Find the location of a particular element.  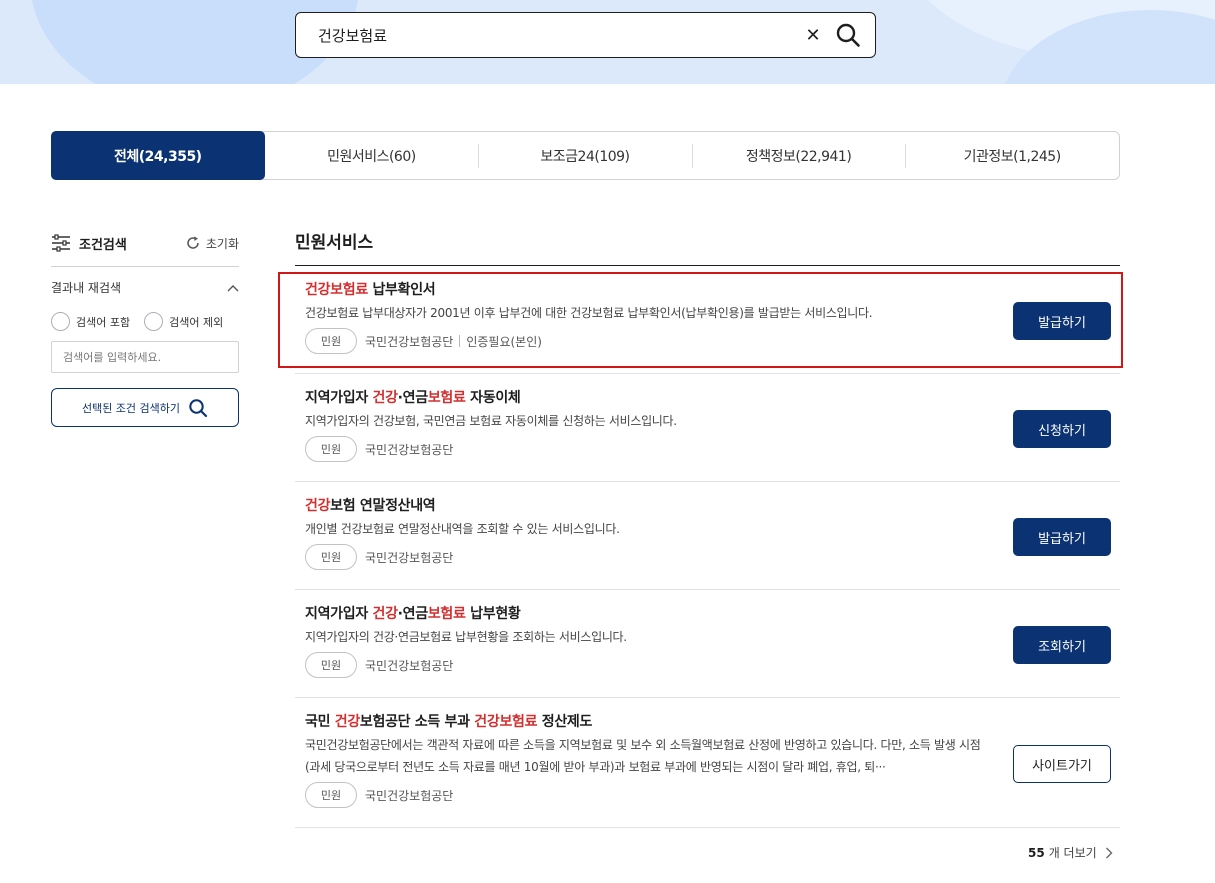

action-button: 사이트가기 is located at coordinates (1062, 764).